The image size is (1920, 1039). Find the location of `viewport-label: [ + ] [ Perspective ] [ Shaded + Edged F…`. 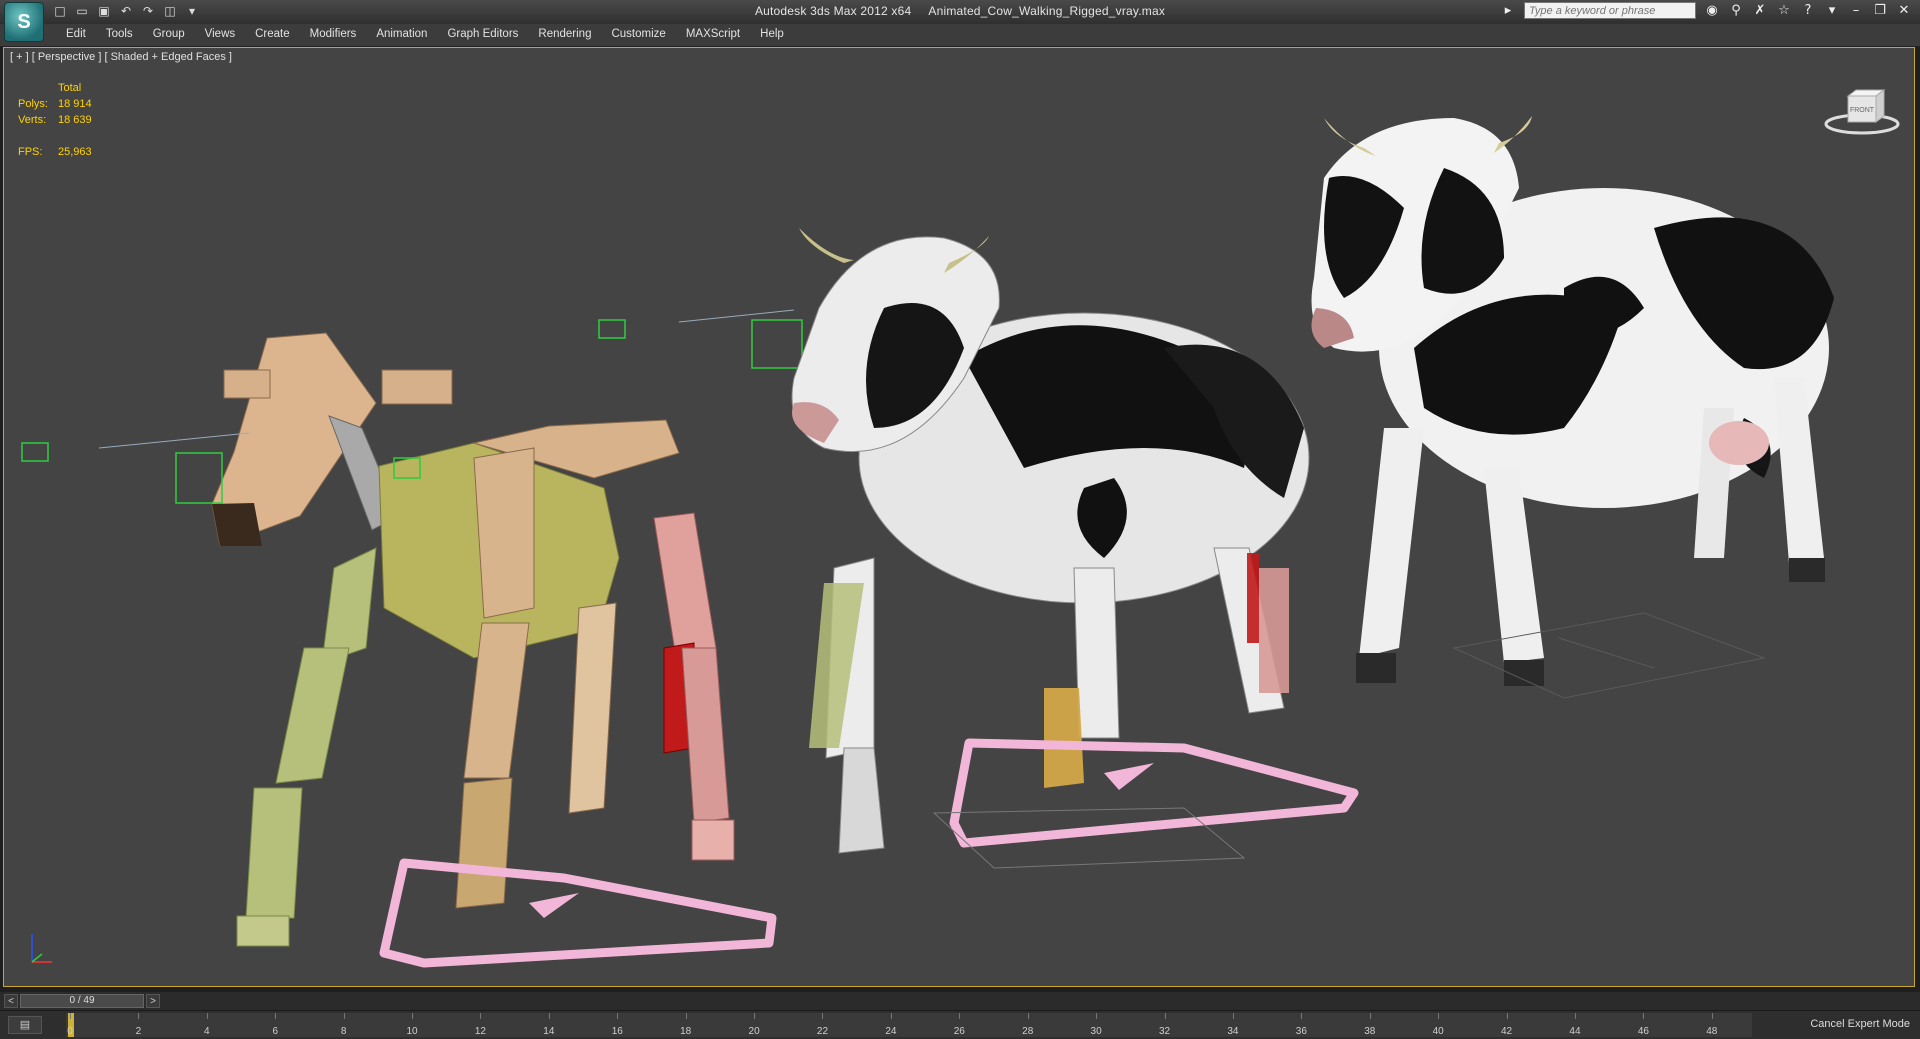

viewport-label: [ + ] [ Perspective ] [ Shaded + Edged F… is located at coordinates (121, 57).